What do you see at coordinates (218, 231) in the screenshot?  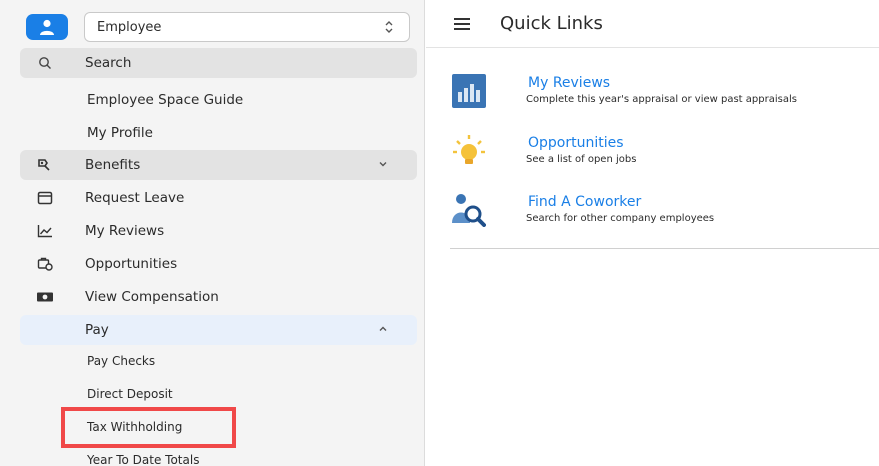 I see `sidebar-item-my-reviews: My Reviews` at bounding box center [218, 231].